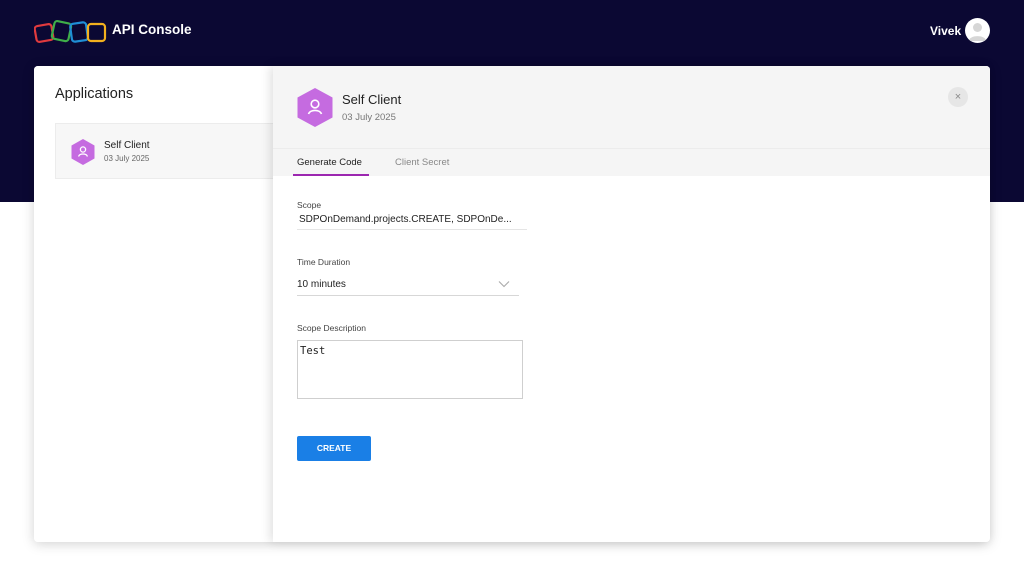 This screenshot has width=1024, height=575. I want to click on user-name: Vivek, so click(945, 31).